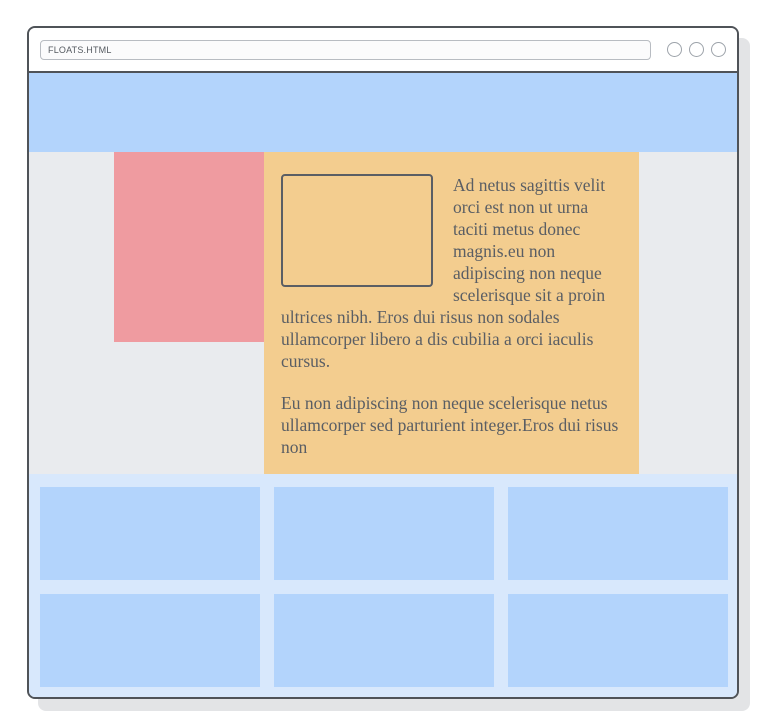 This screenshot has height=726, width=766. I want to click on floated-image-placeholder, so click(357, 230).